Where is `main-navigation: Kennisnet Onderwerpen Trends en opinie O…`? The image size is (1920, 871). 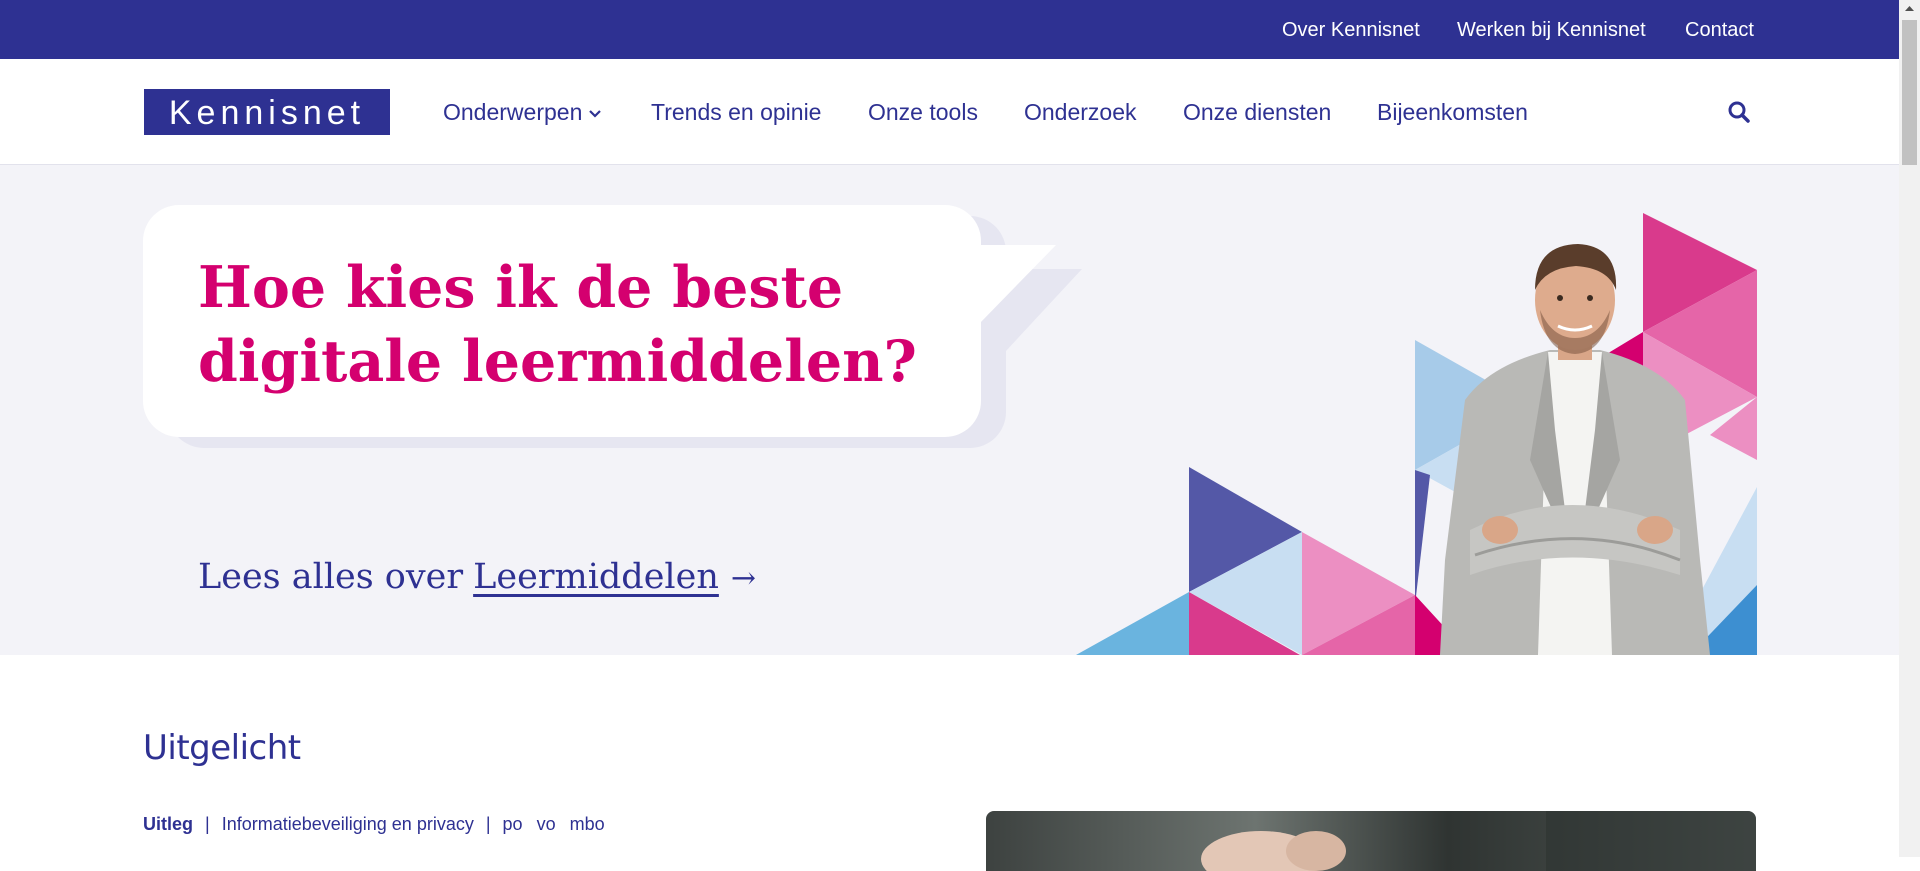
main-navigation: Kennisnet Onderwerpen Trends en opinie O… is located at coordinates (949, 112).